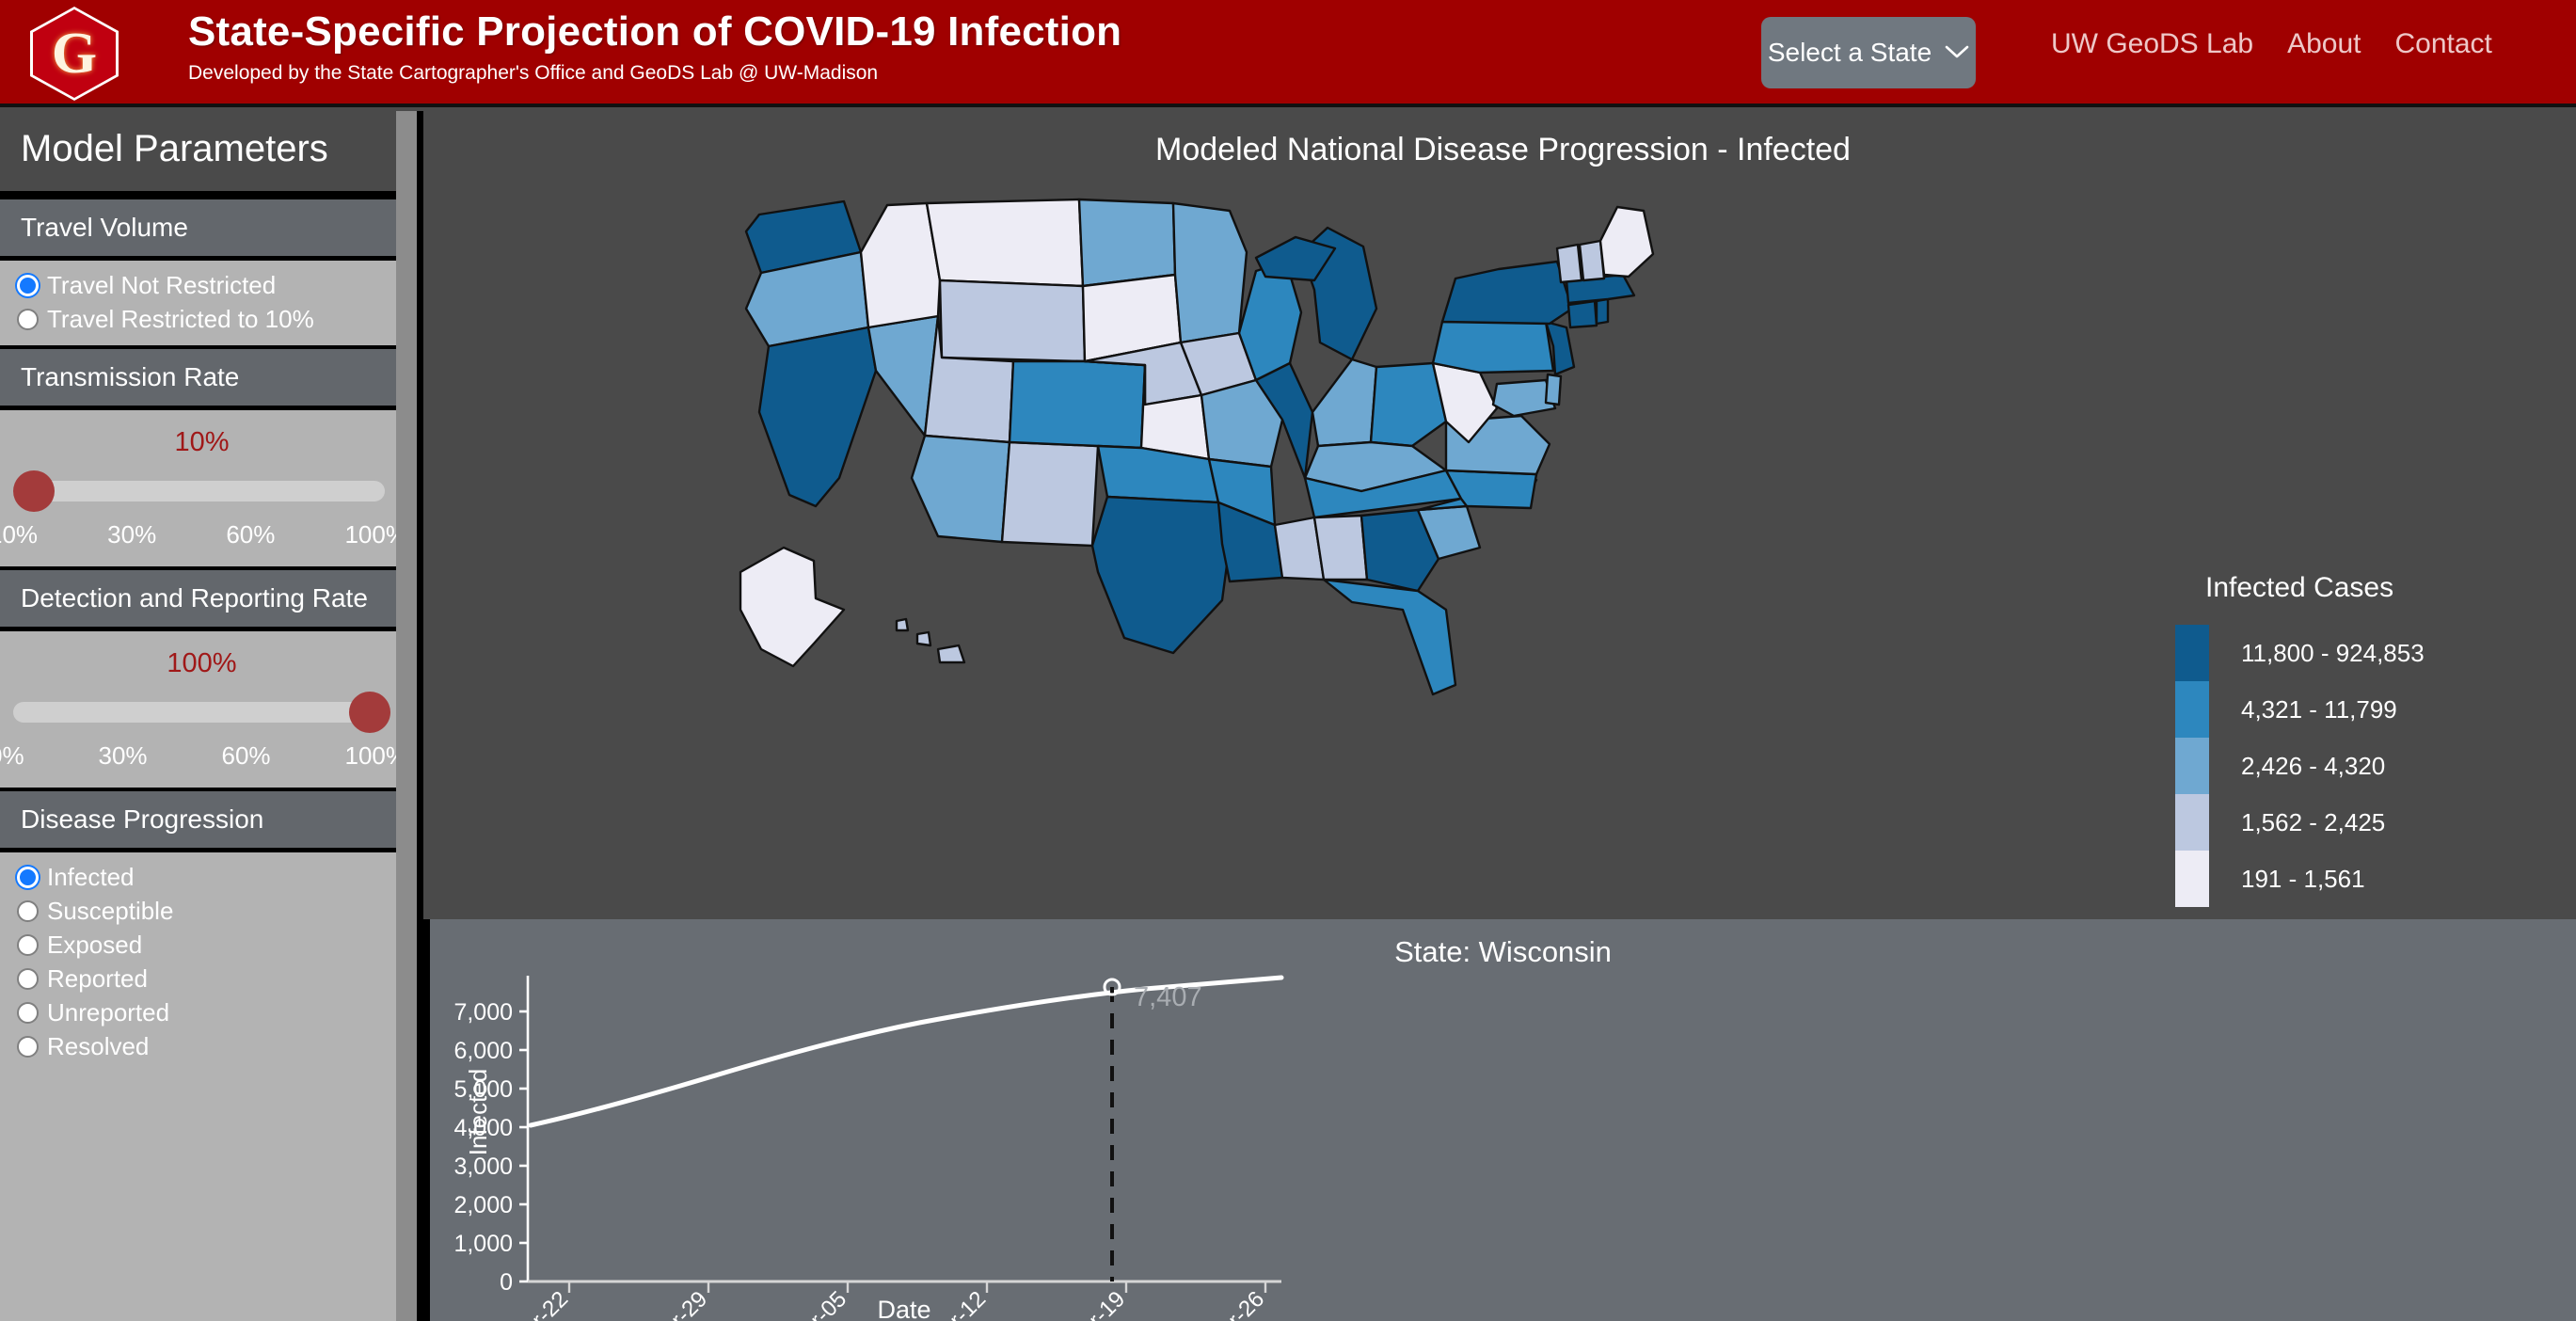 This screenshot has width=2576, height=1321. Describe the element at coordinates (2333, 652) in the screenshot. I see `legend-label: 11,800 - 924,853` at that location.